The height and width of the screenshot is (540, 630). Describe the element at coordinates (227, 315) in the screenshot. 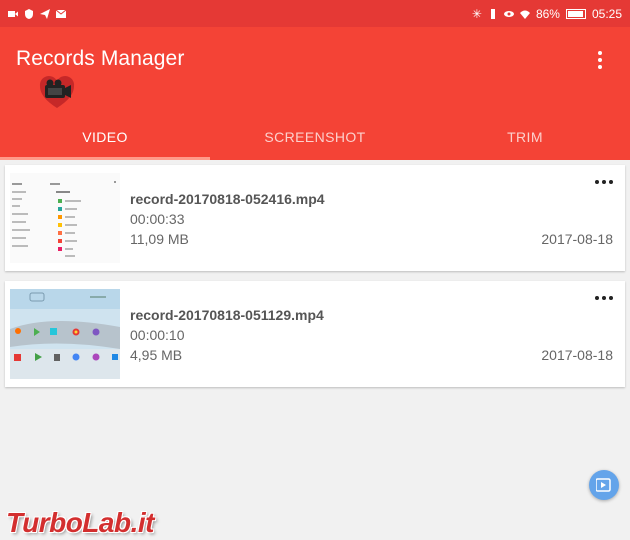

I see `record-name: record-20170818-051129.mp4` at that location.